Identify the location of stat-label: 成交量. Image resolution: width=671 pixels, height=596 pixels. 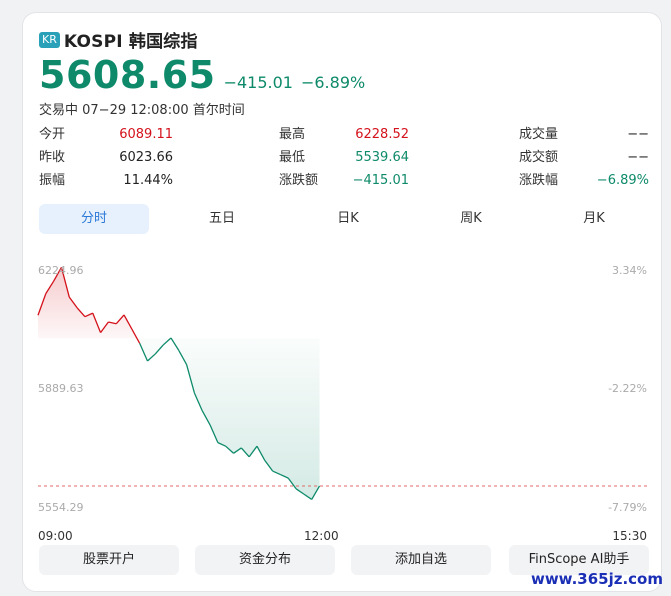
(539, 134).